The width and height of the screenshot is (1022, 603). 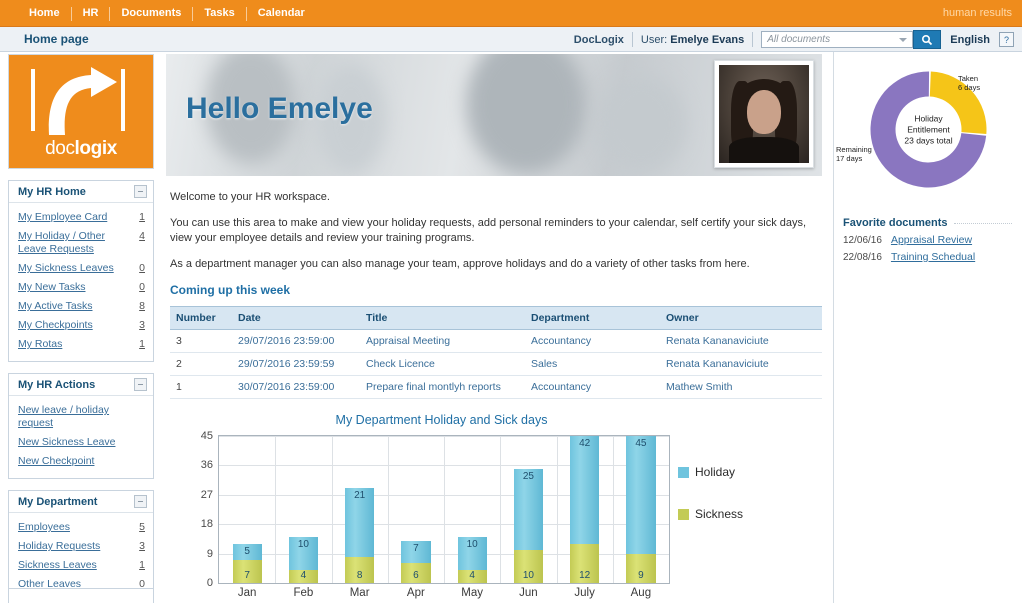 I want to click on sidebar-item-my-sickness-leaves: My Sickness Leaves 0, so click(x=81, y=268).